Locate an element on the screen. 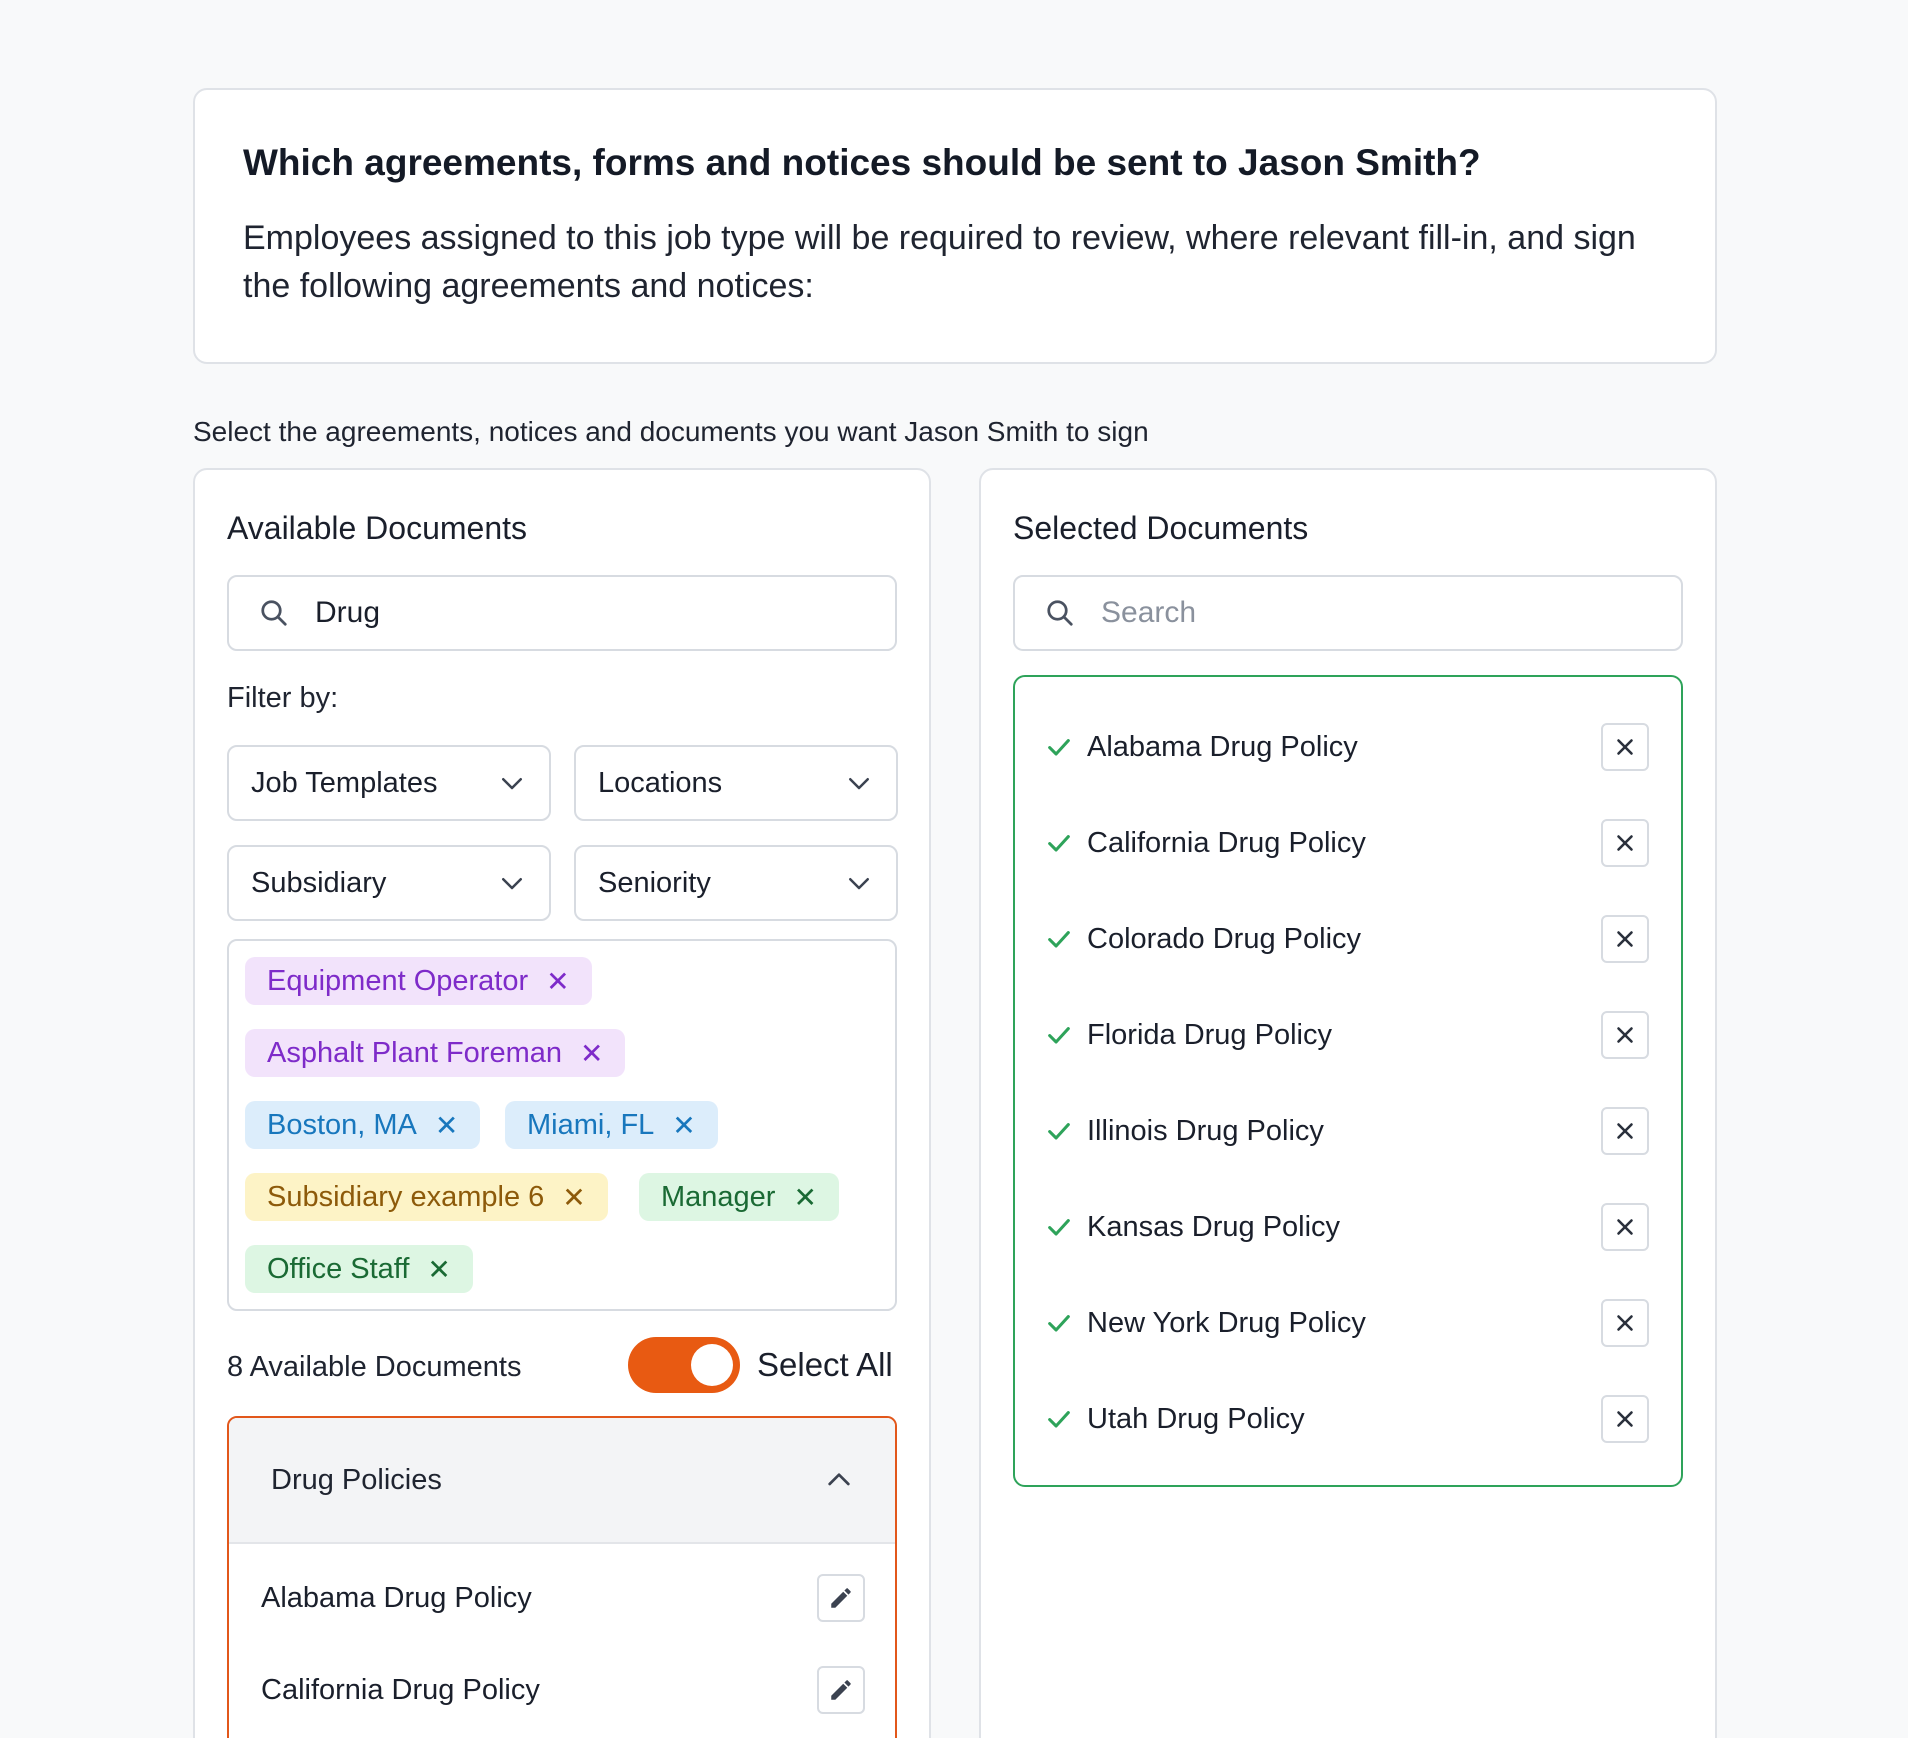 This screenshot has width=1908, height=1738. filter-tag-label: Equipment Operator is located at coordinates (398, 980).